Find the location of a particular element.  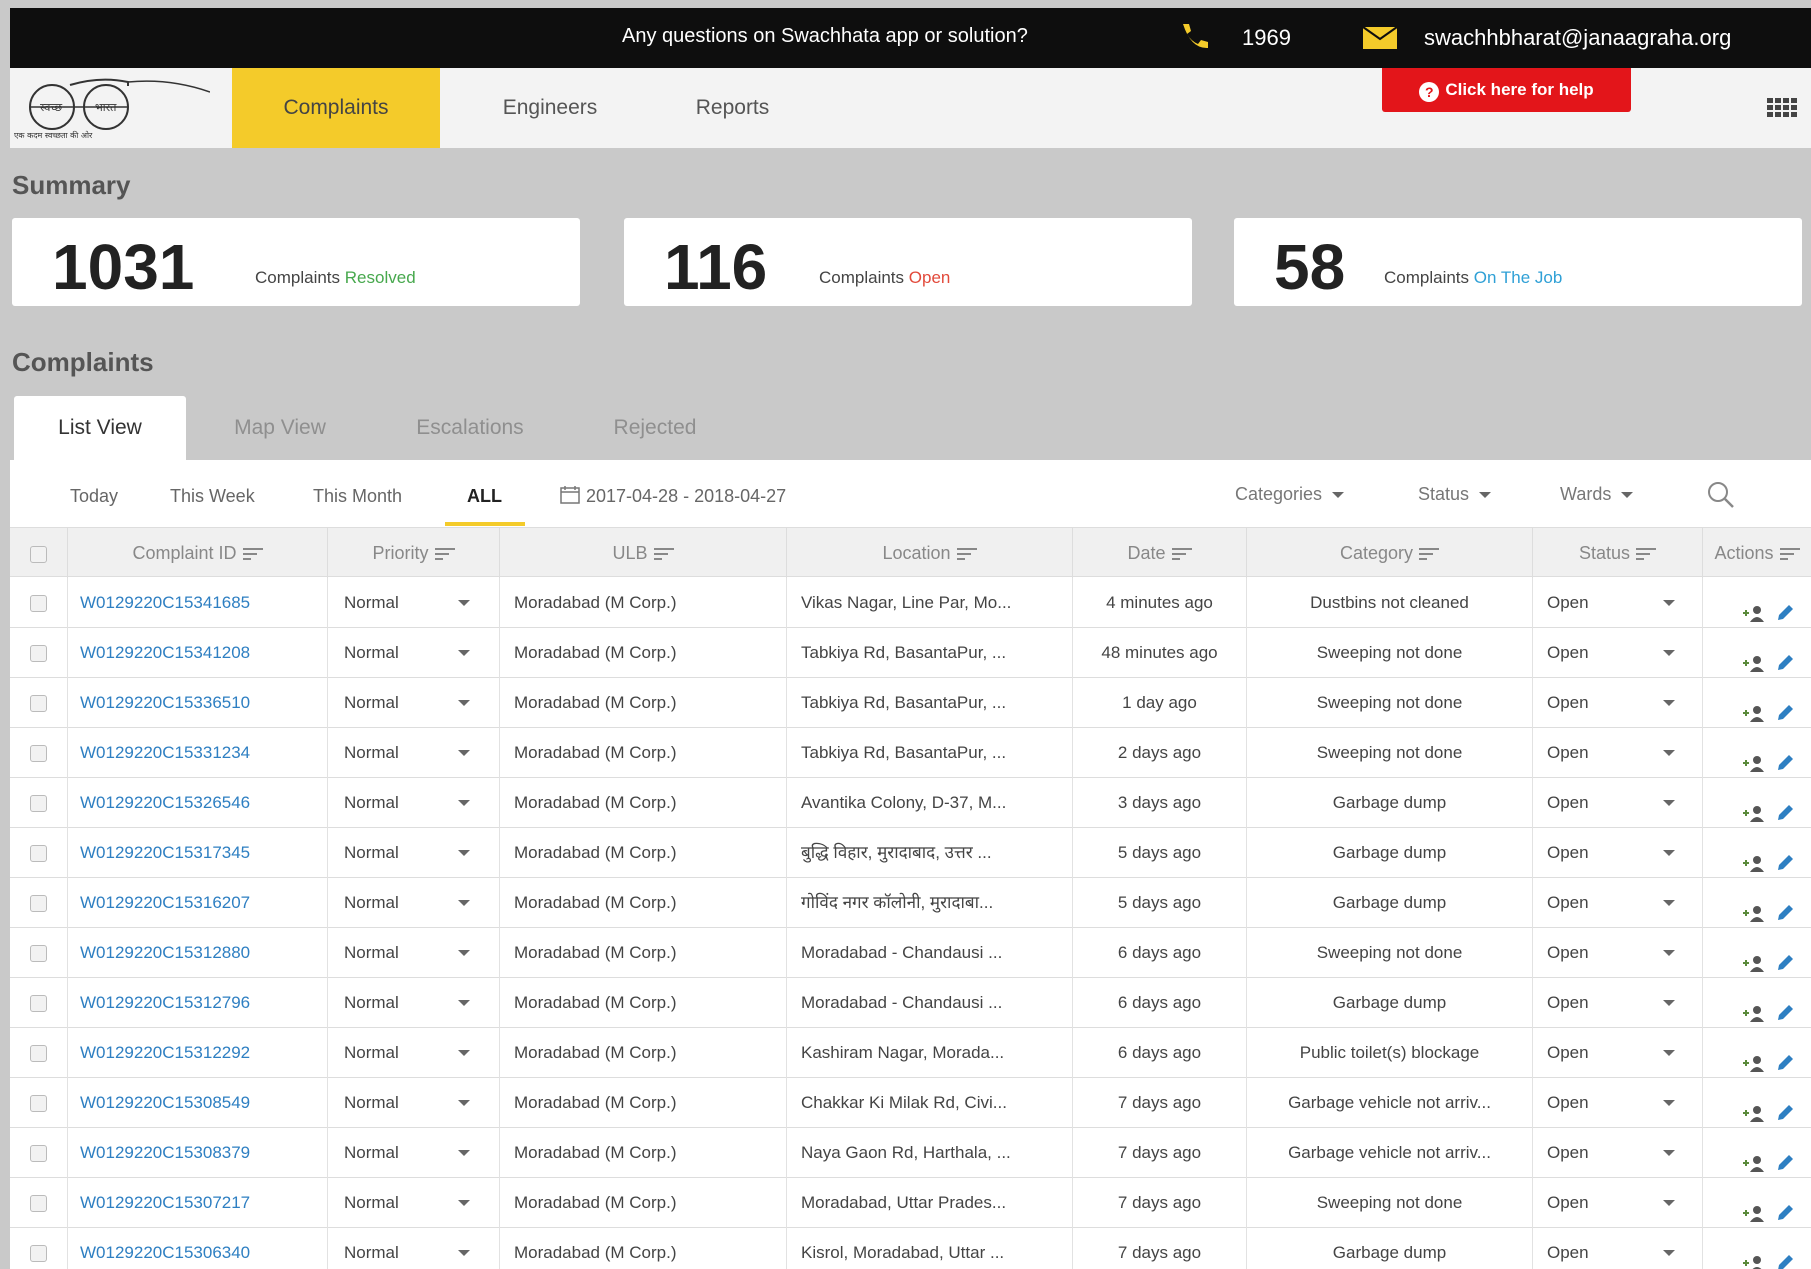

categories-dropdown: Categories is located at coordinates (1290, 494).